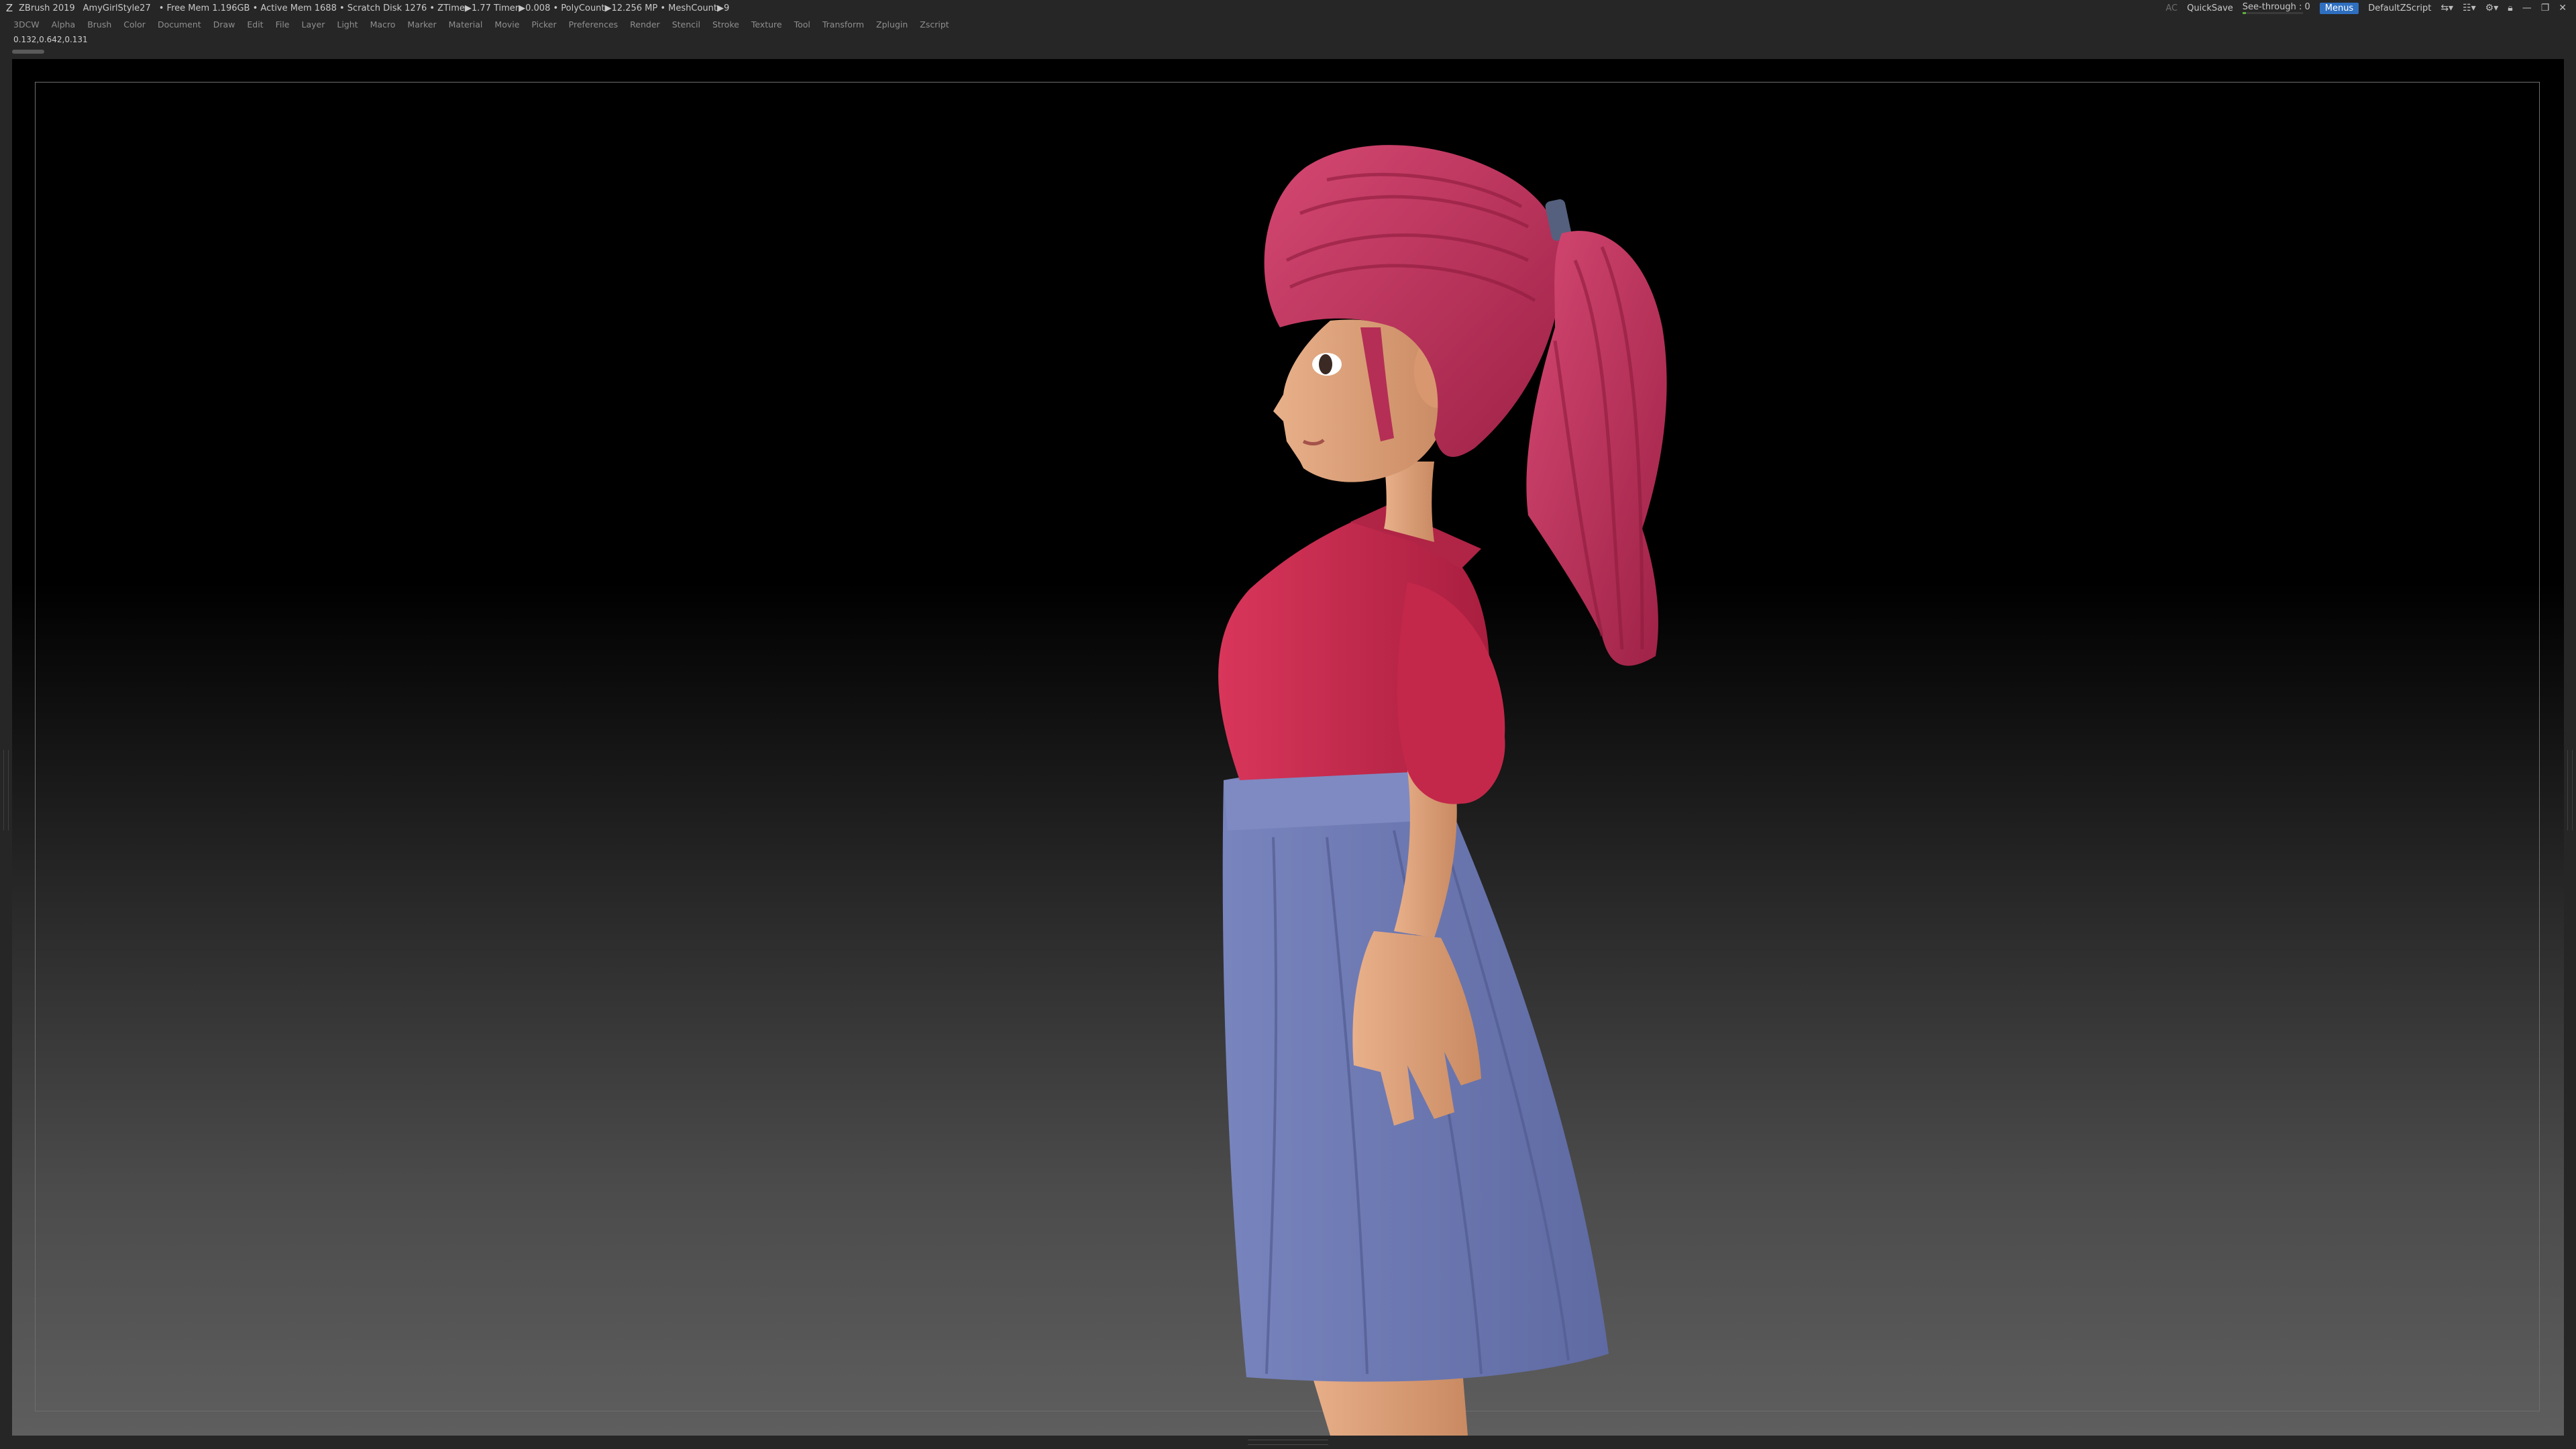 The image size is (2576, 1449). Describe the element at coordinates (892, 24) in the screenshot. I see `menu-zplugin: Zplugin` at that location.